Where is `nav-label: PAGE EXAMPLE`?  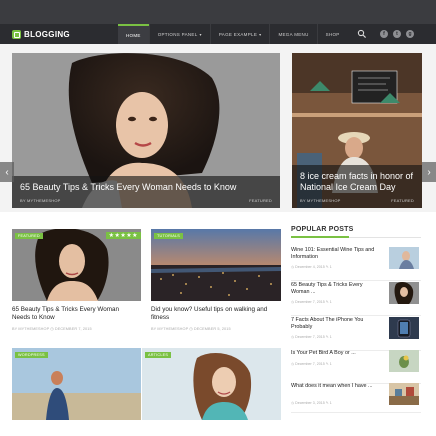
nav-label: PAGE EXAMPLE is located at coordinates (238, 34).